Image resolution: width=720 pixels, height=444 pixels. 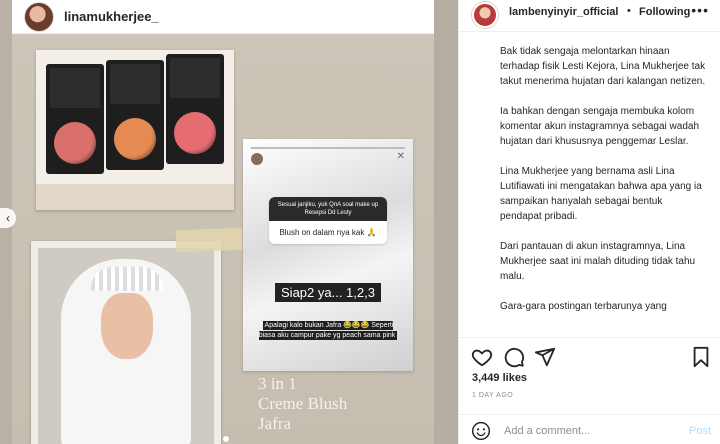 I want to click on author-username: lambenyinyir_official, so click(x=563, y=12).